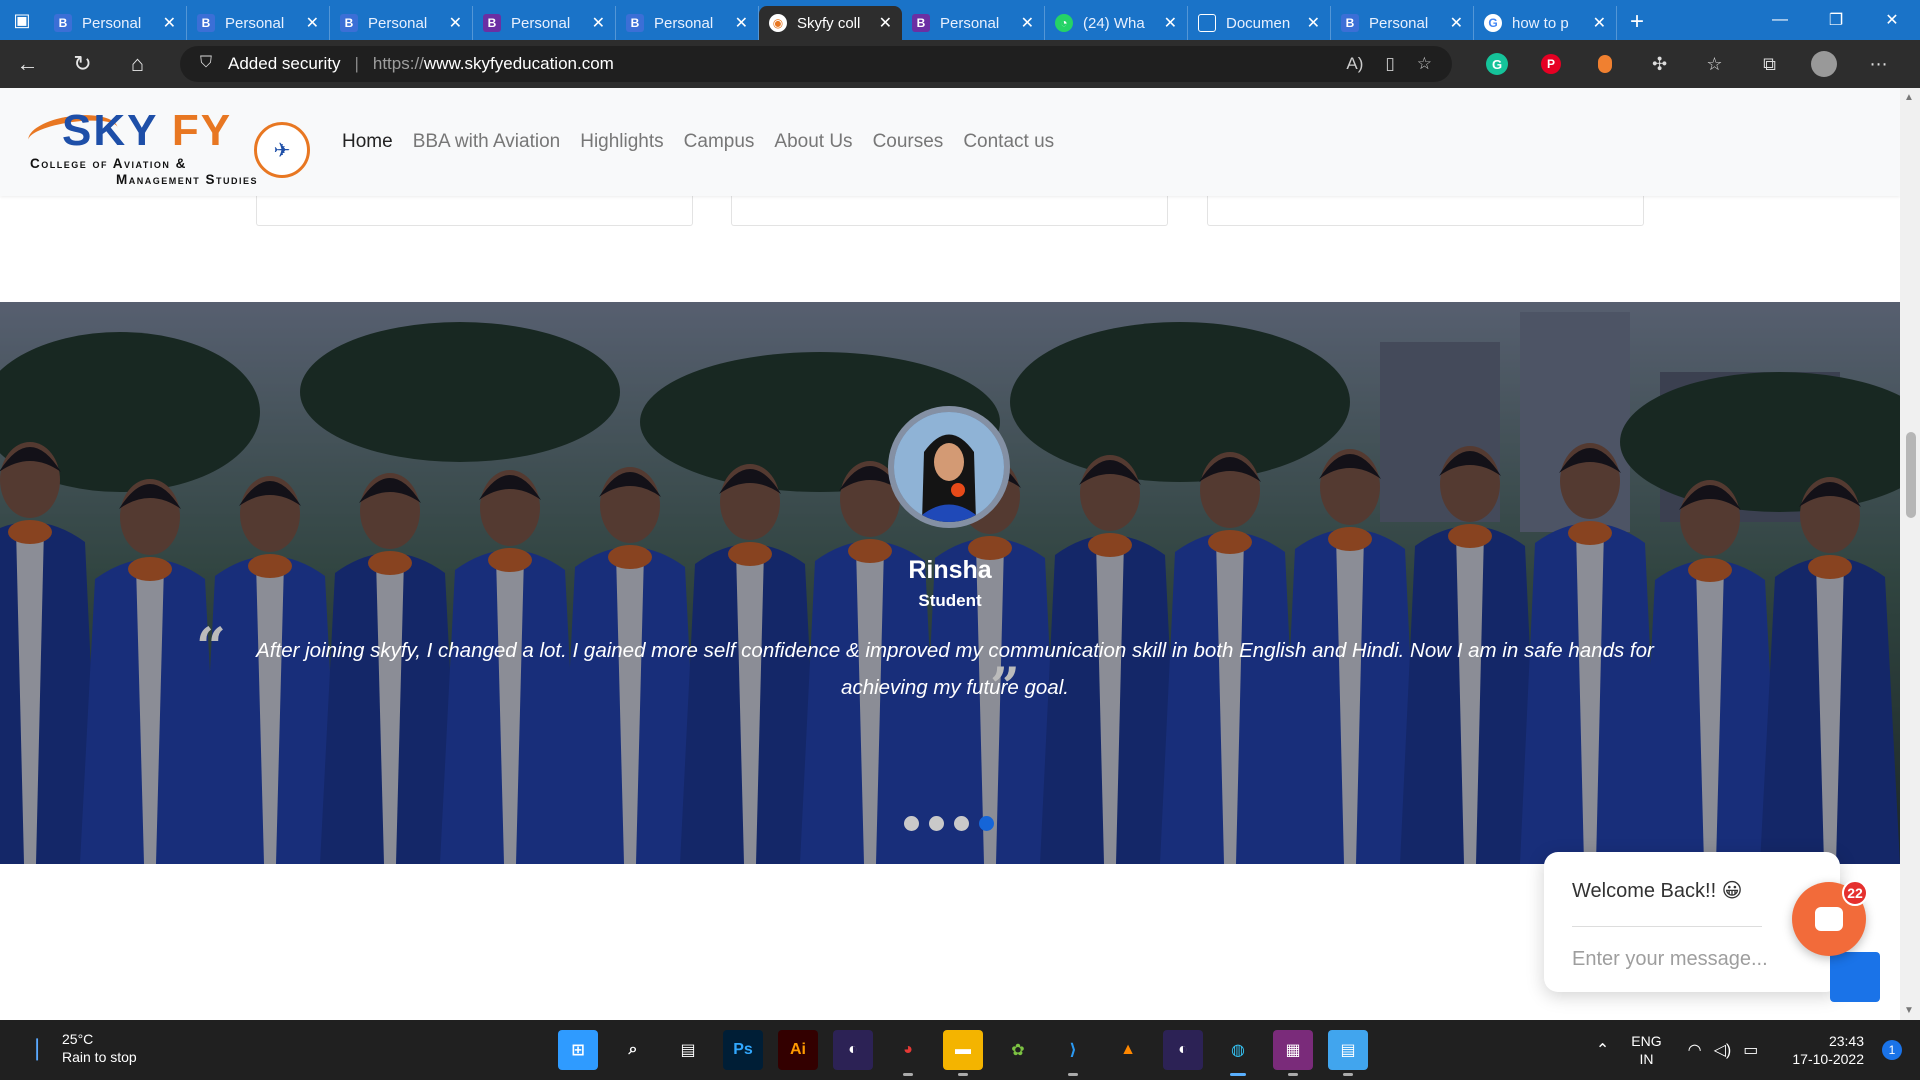  Describe the element at coordinates (22, 20) in the screenshot. I see `tab-actions-icon: ▣` at that location.